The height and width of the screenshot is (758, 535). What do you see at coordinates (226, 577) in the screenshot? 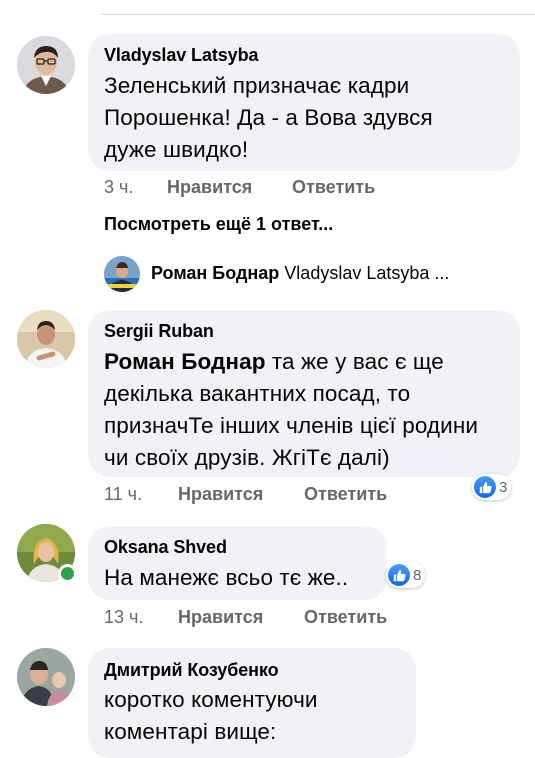
I see `comment-text: На манежє всьо тє же..` at bounding box center [226, 577].